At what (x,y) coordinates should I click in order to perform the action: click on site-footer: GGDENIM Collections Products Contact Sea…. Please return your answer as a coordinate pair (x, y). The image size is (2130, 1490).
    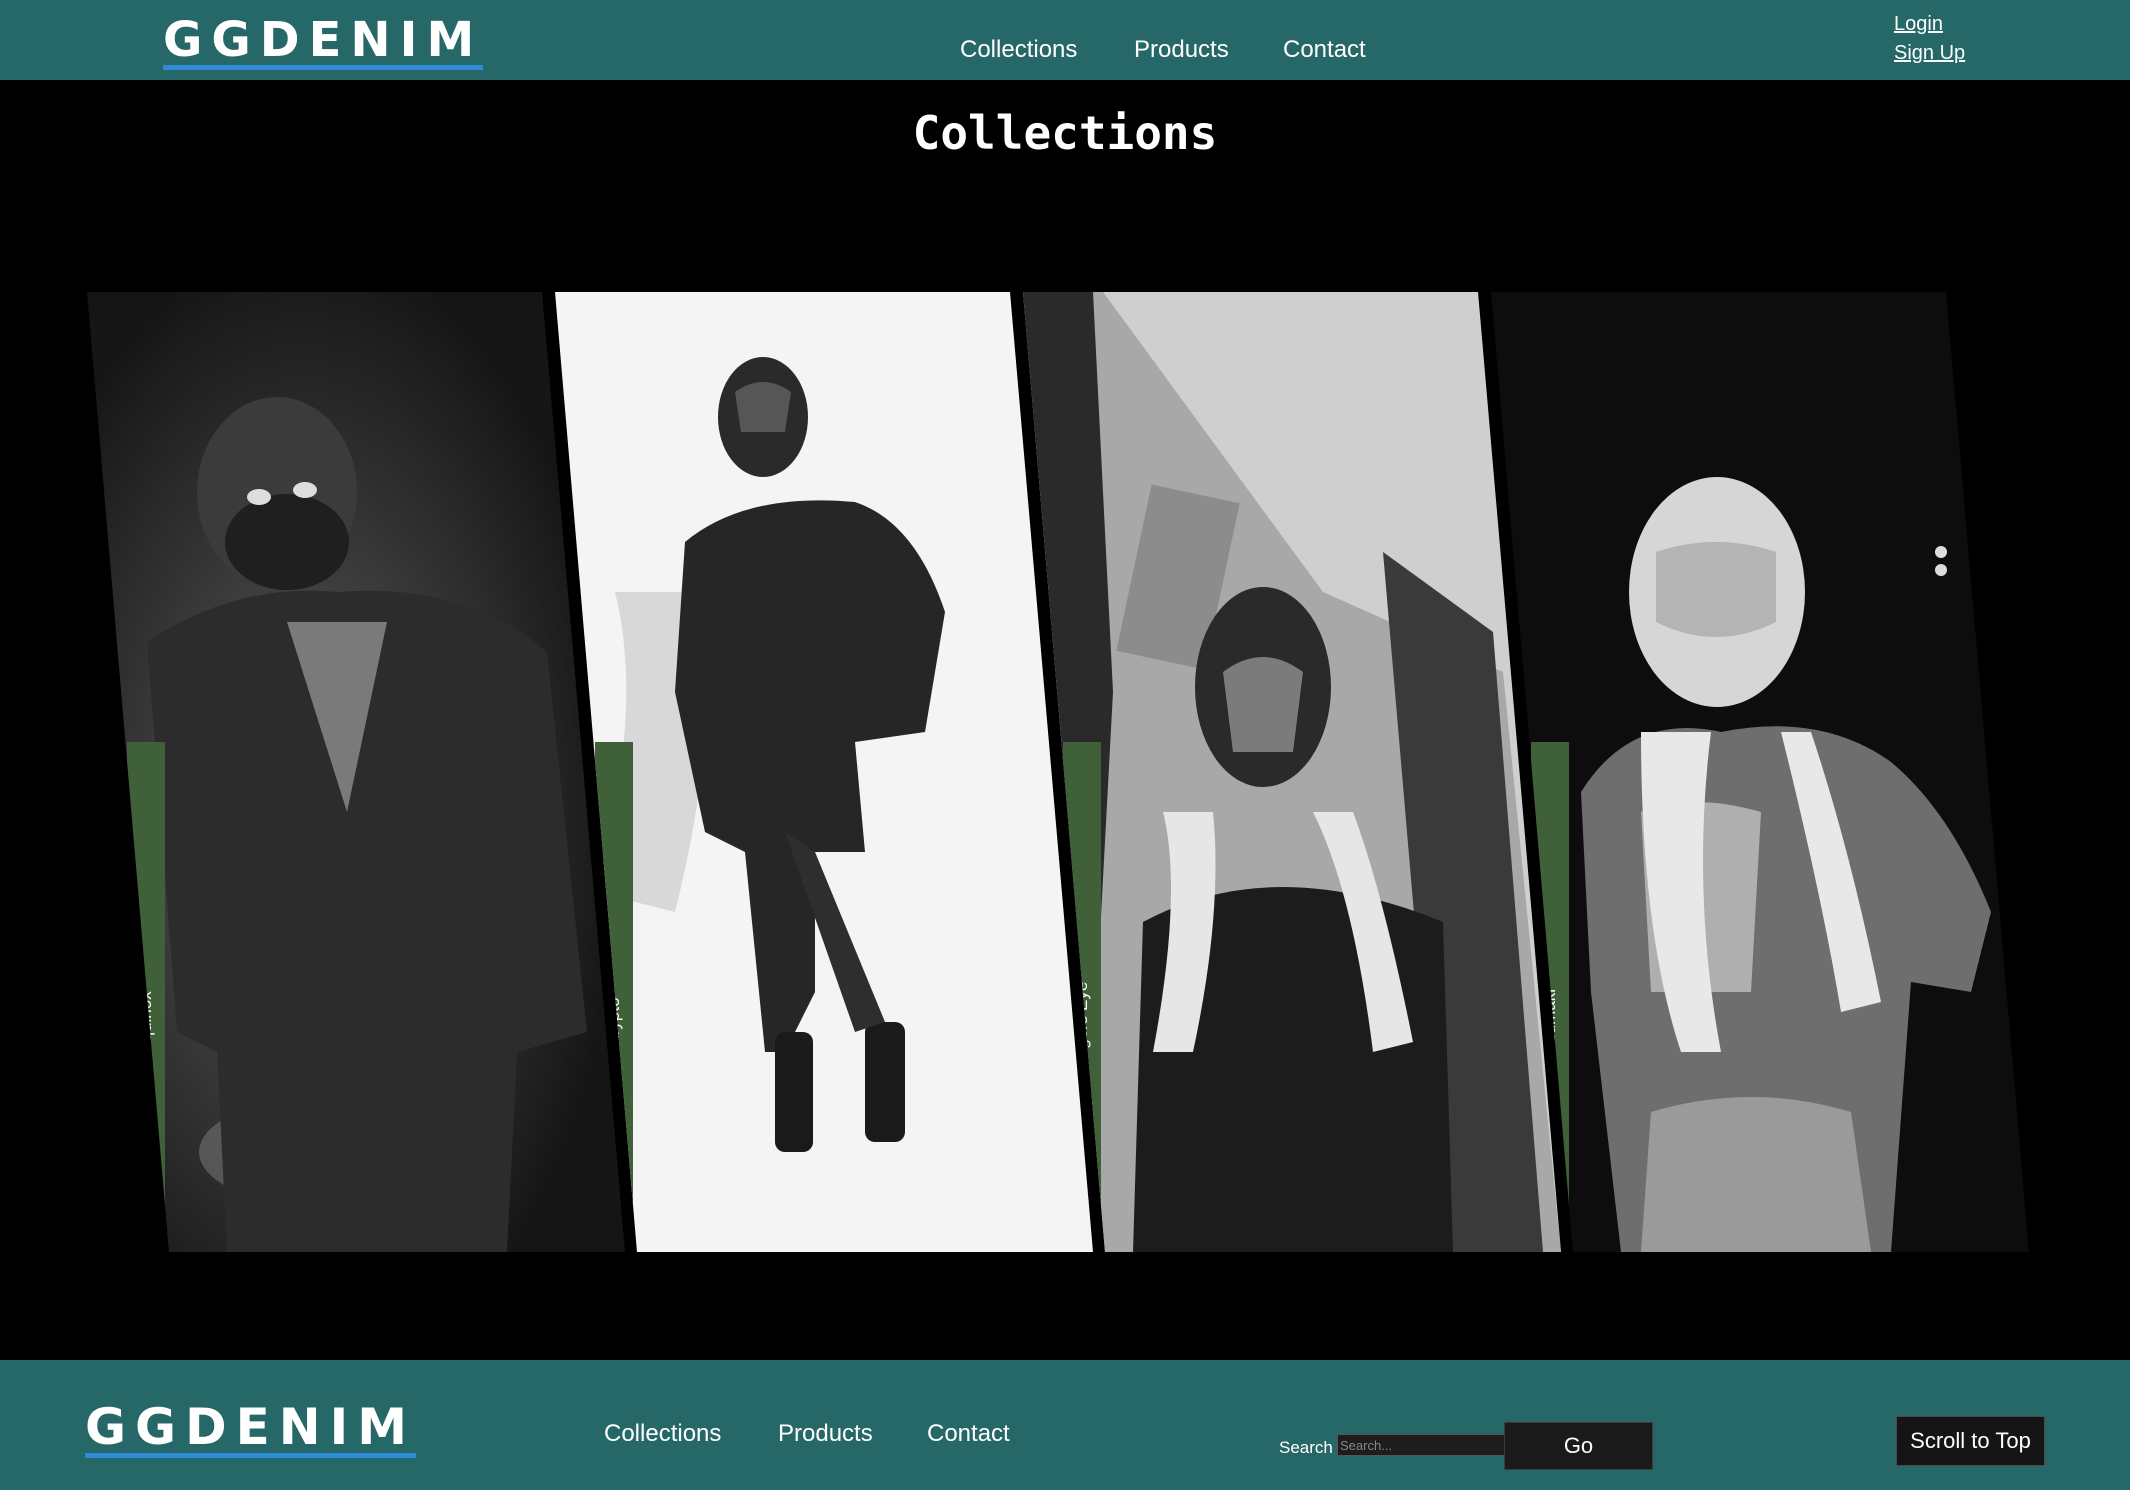
    Looking at the image, I should click on (1065, 1425).